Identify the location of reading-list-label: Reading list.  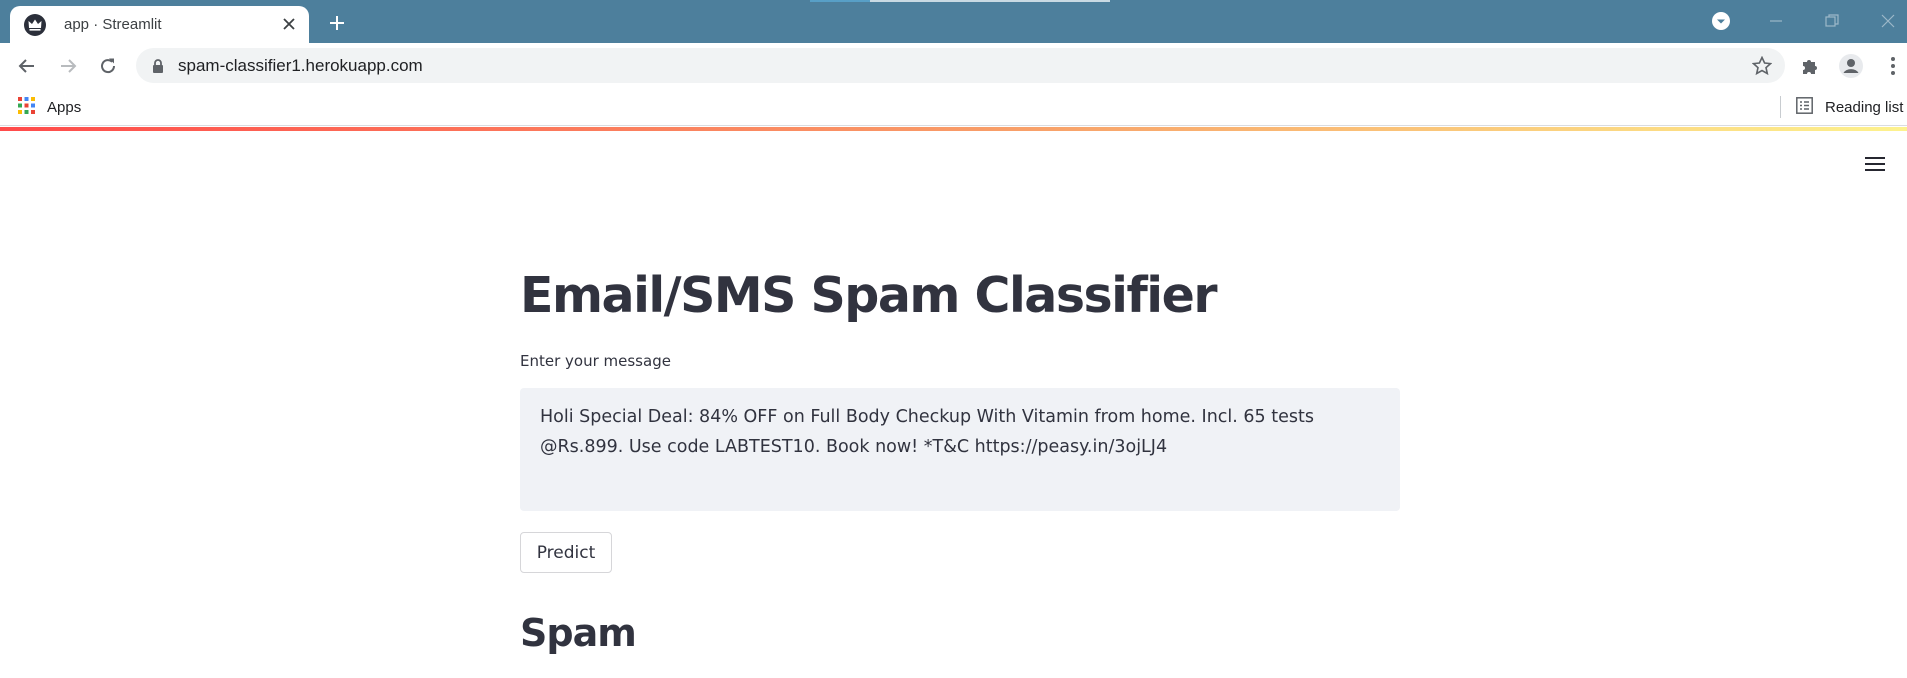
(1864, 107).